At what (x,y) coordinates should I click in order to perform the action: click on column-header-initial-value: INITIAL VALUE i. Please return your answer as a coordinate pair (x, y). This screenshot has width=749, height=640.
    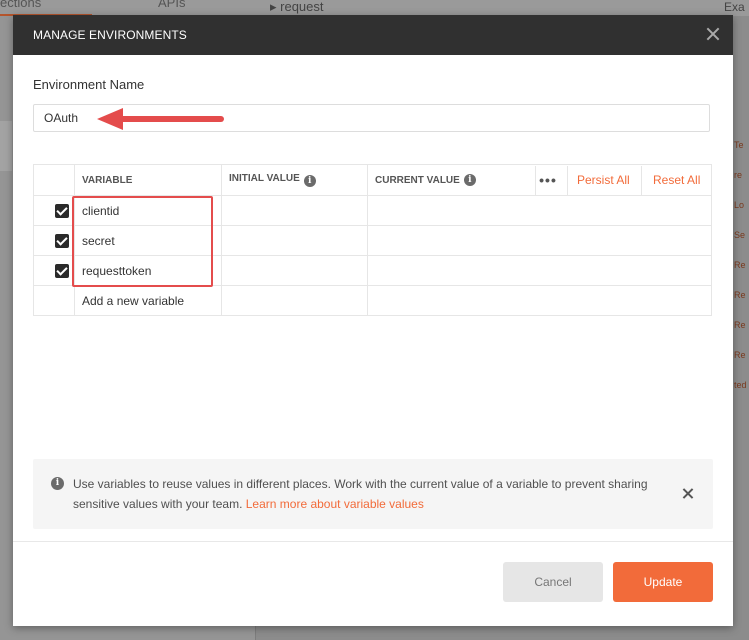
    Looking at the image, I should click on (294, 180).